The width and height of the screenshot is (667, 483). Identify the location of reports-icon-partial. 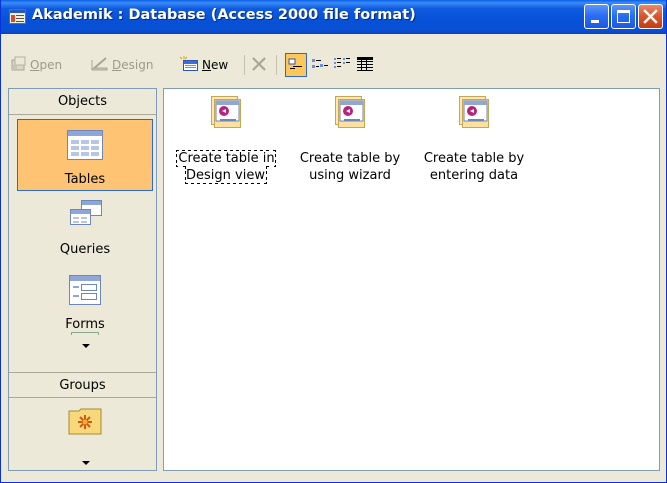
(85, 333).